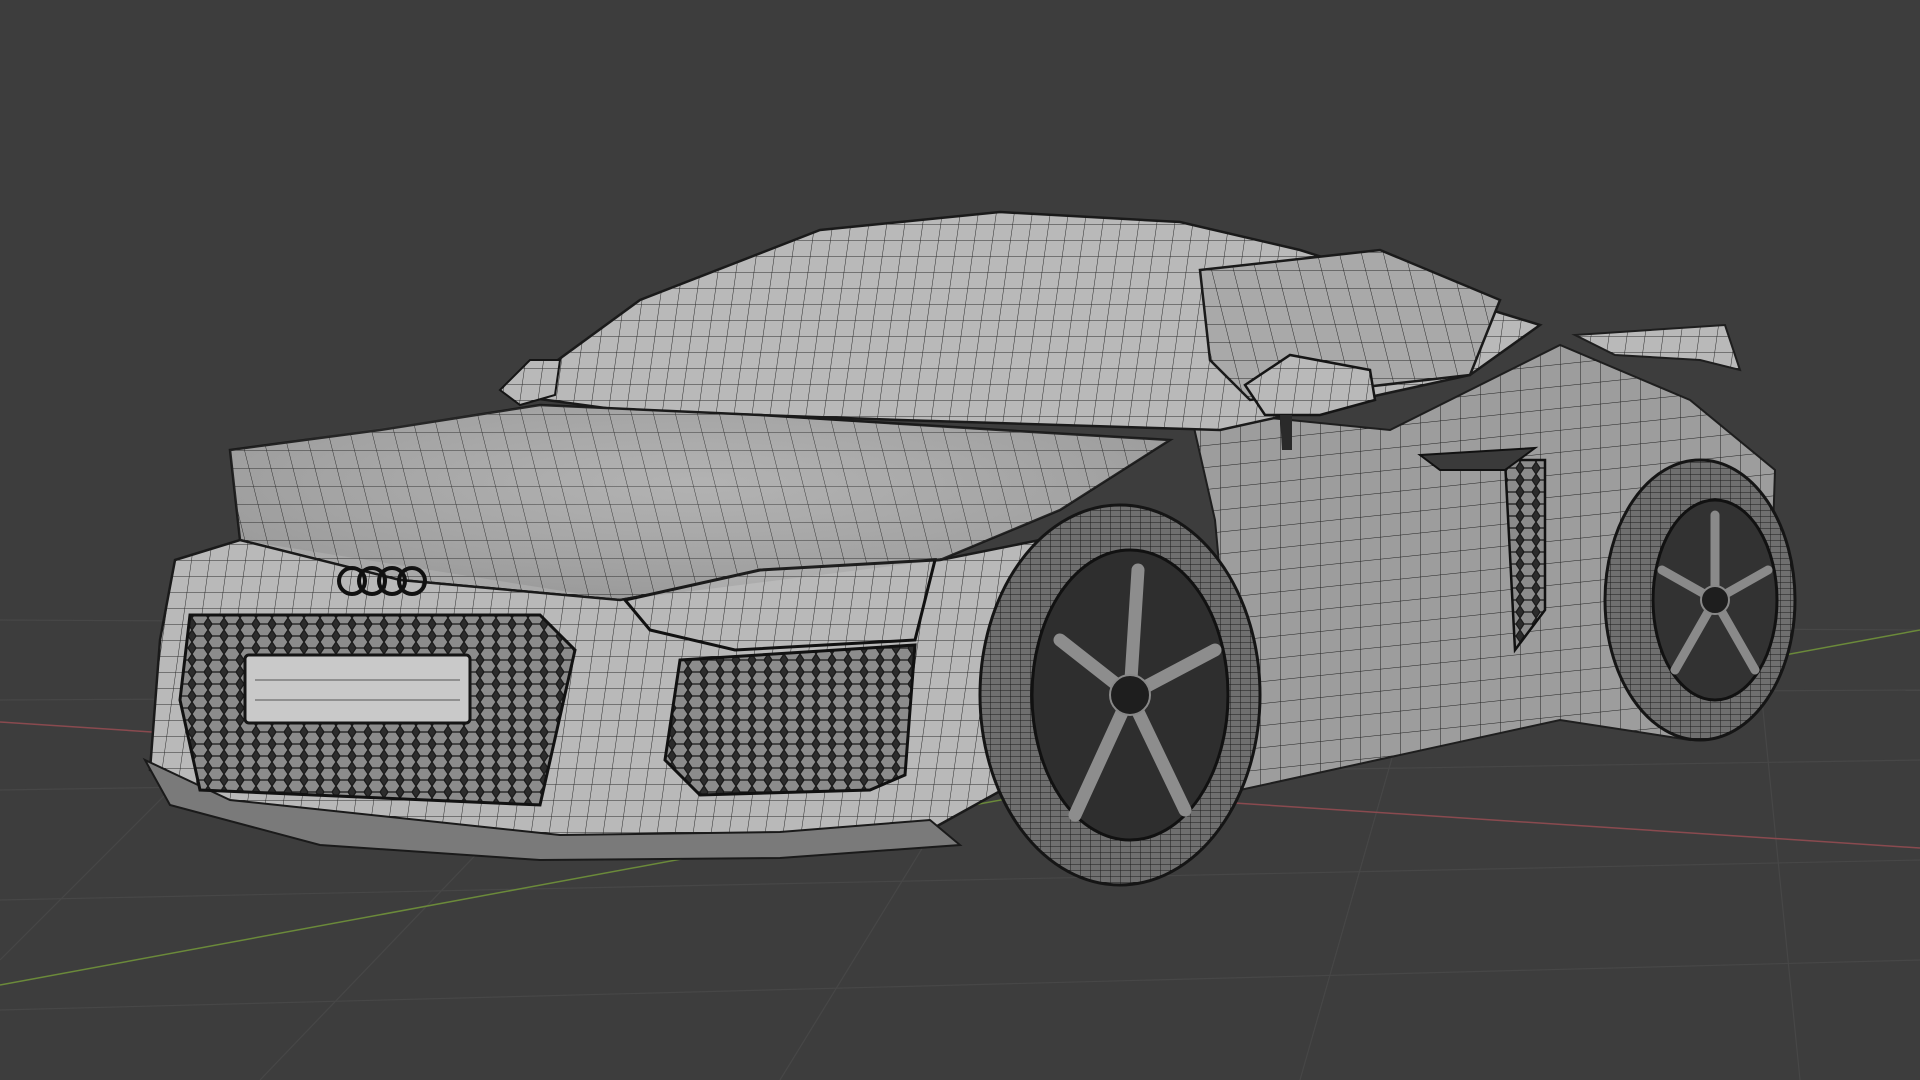 Image resolution: width=1920 pixels, height=1080 pixels. Describe the element at coordinates (790, 720) in the screenshot. I see `side-air-intake` at that location.